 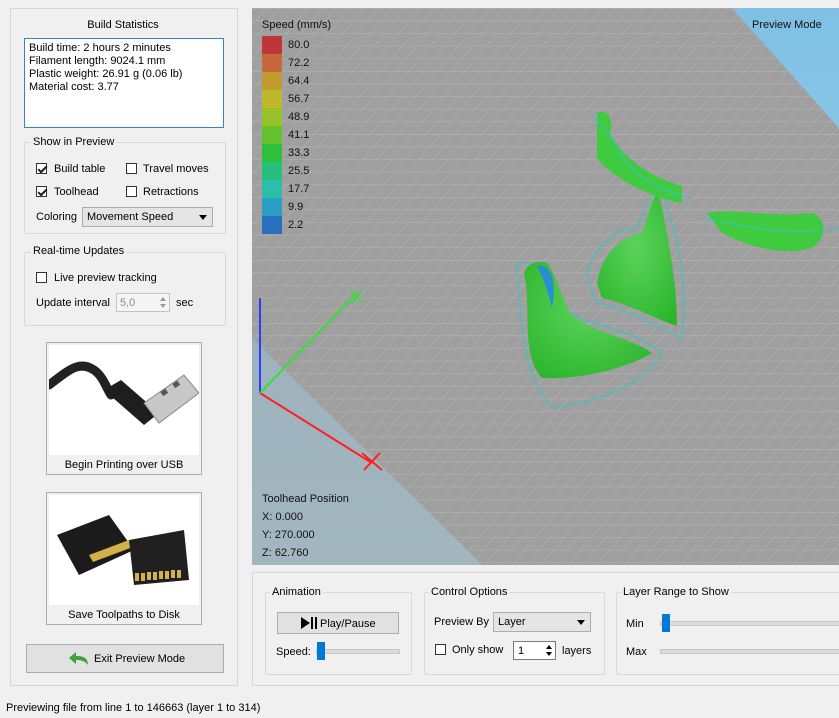 I want to click on live-preview-checkbox, so click(x=41, y=277).